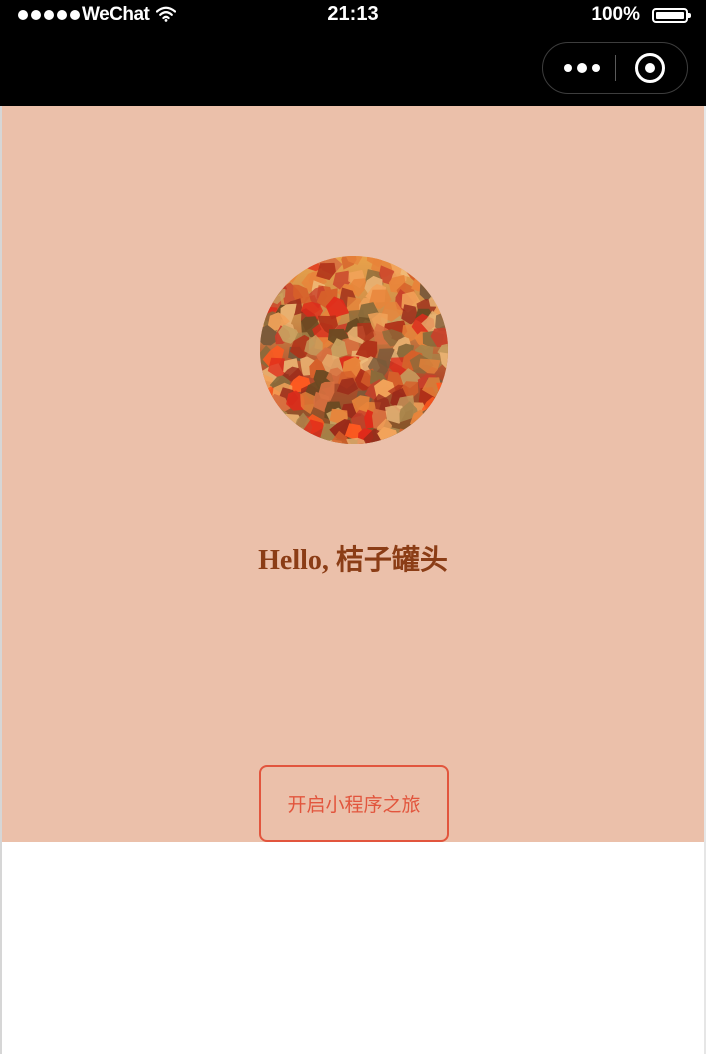  What do you see at coordinates (615, 14) in the screenshot?
I see `battery-percentage: 100%` at bounding box center [615, 14].